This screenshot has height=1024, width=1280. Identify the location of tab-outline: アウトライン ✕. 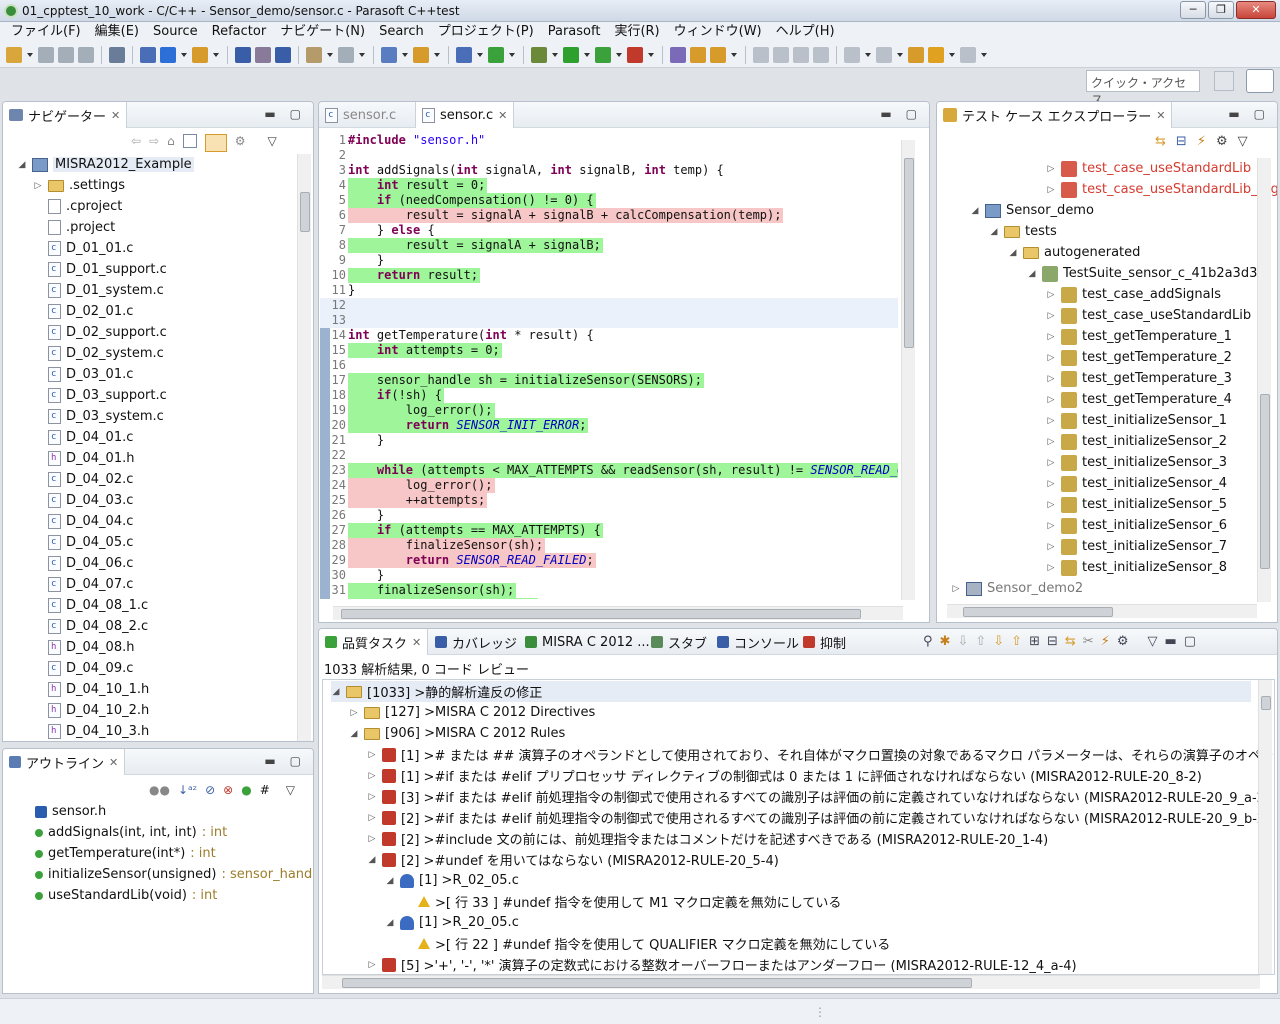
(64, 762).